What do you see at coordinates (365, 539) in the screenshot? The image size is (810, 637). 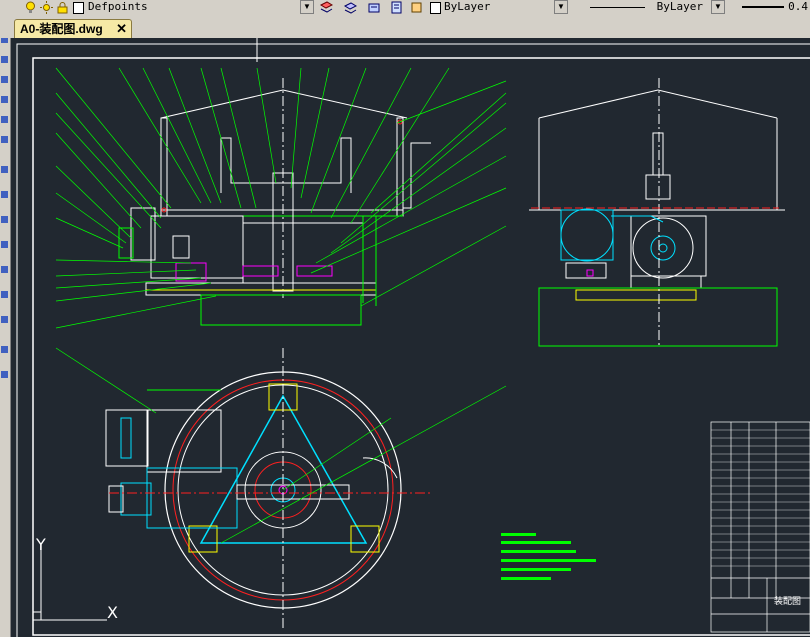 I see `plan-wheel-right` at bounding box center [365, 539].